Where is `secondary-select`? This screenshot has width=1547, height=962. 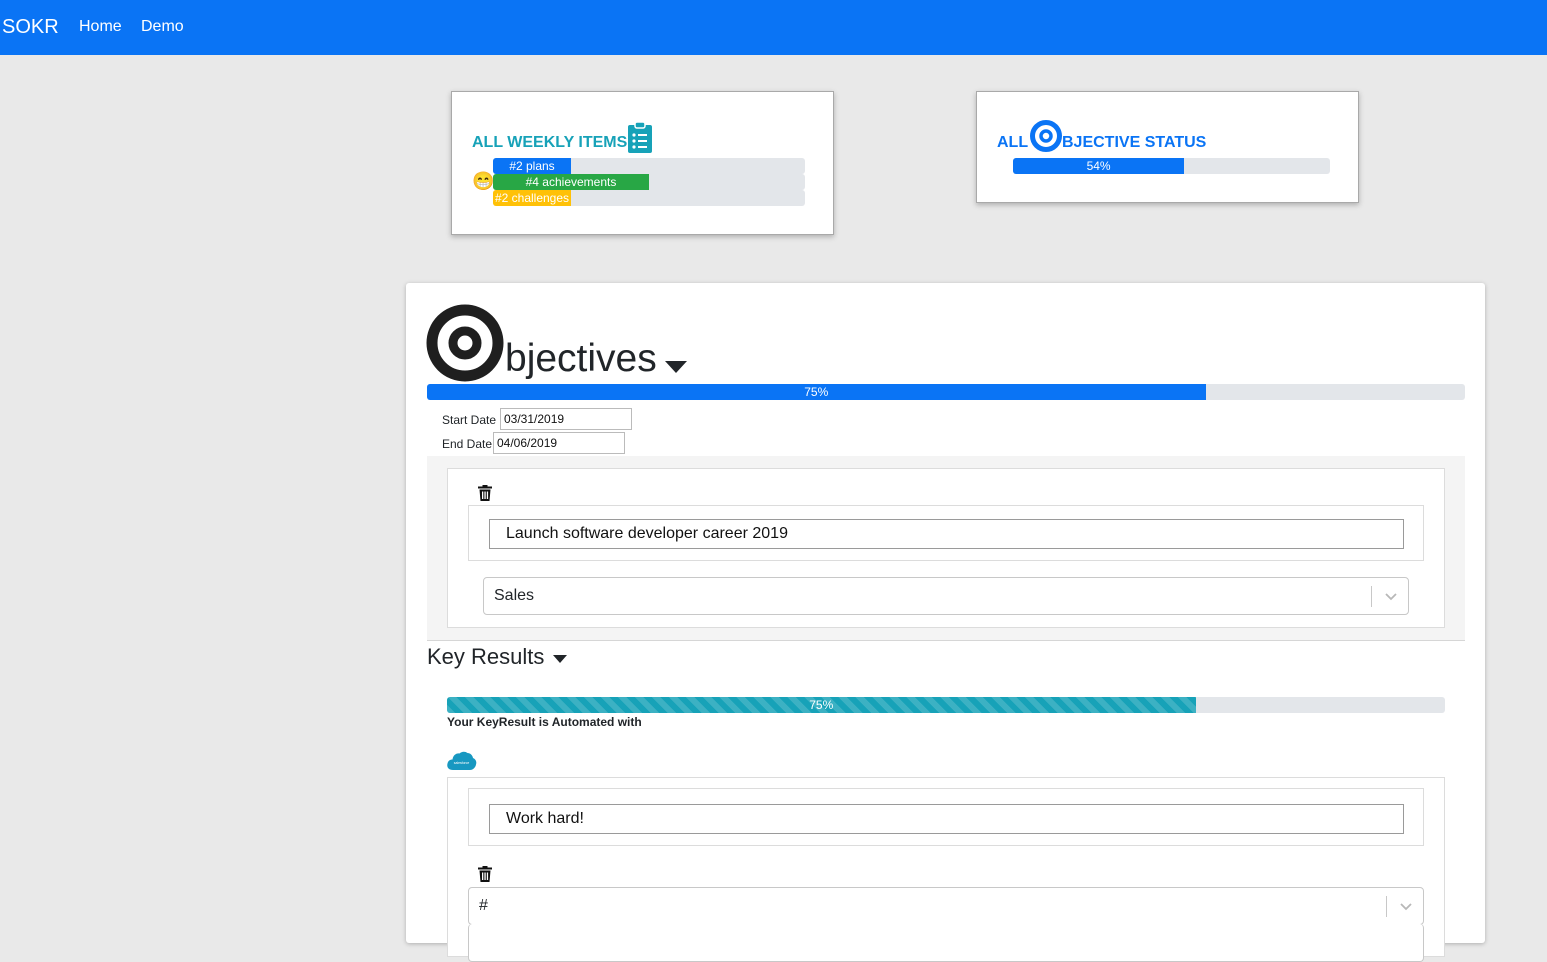 secondary-select is located at coordinates (946, 943).